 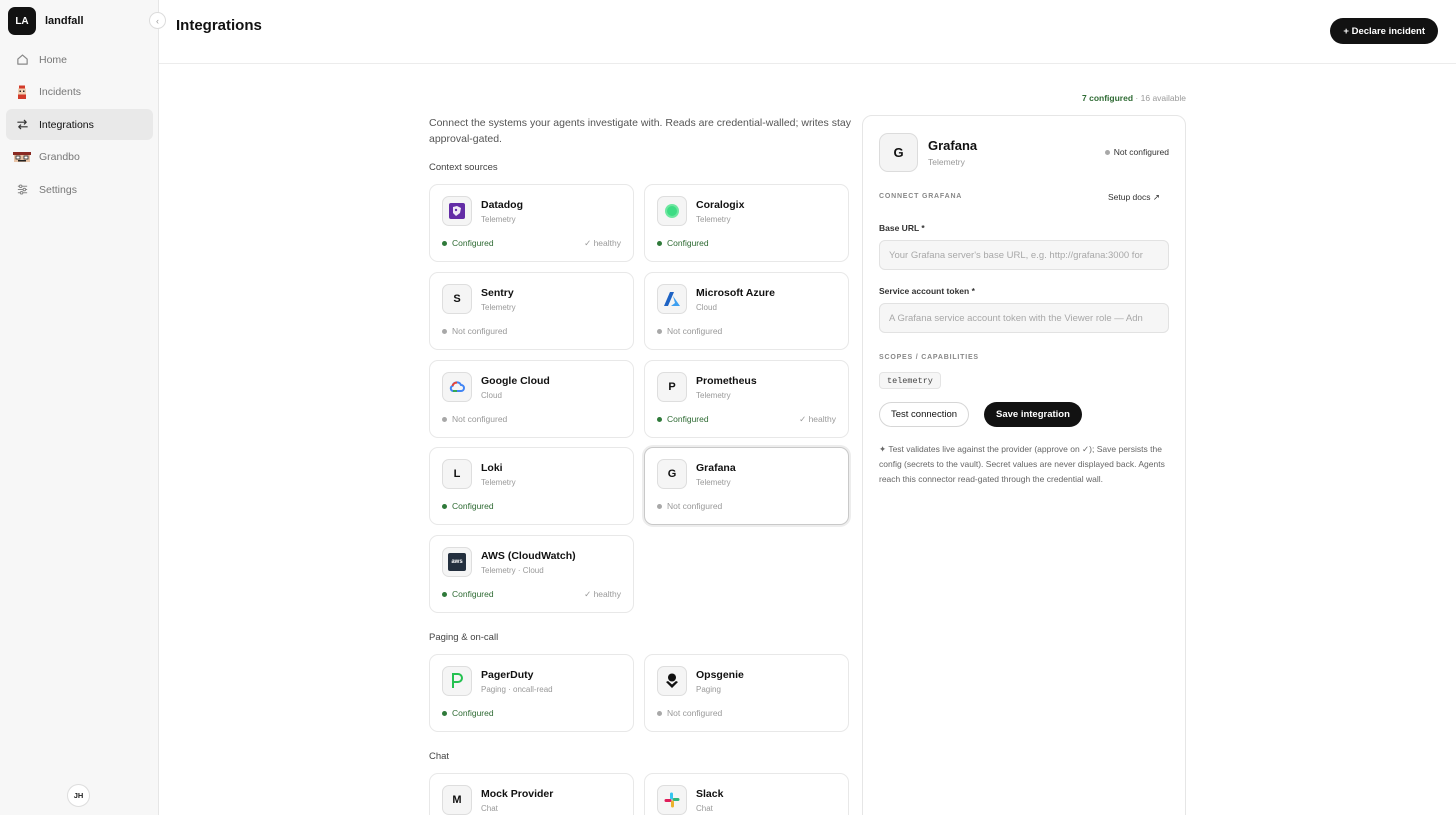 I want to click on integration-card-loki: L Loki Telemetry Configured, so click(x=531, y=486).